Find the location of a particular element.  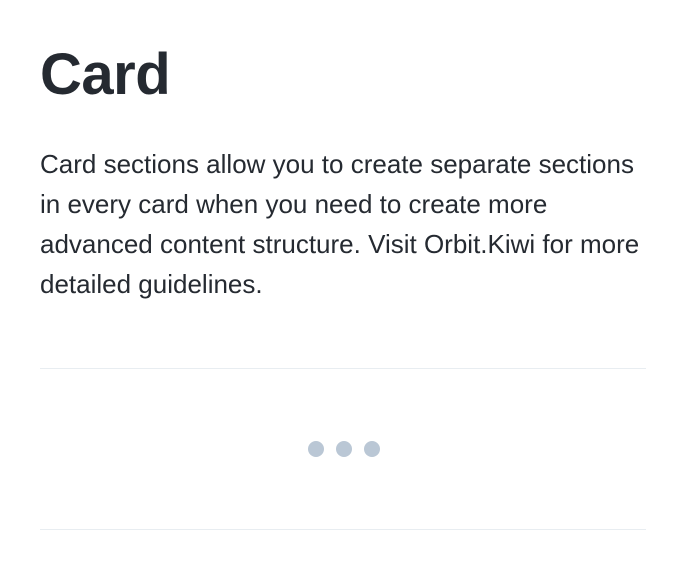

loading-indicator is located at coordinates (343, 450).